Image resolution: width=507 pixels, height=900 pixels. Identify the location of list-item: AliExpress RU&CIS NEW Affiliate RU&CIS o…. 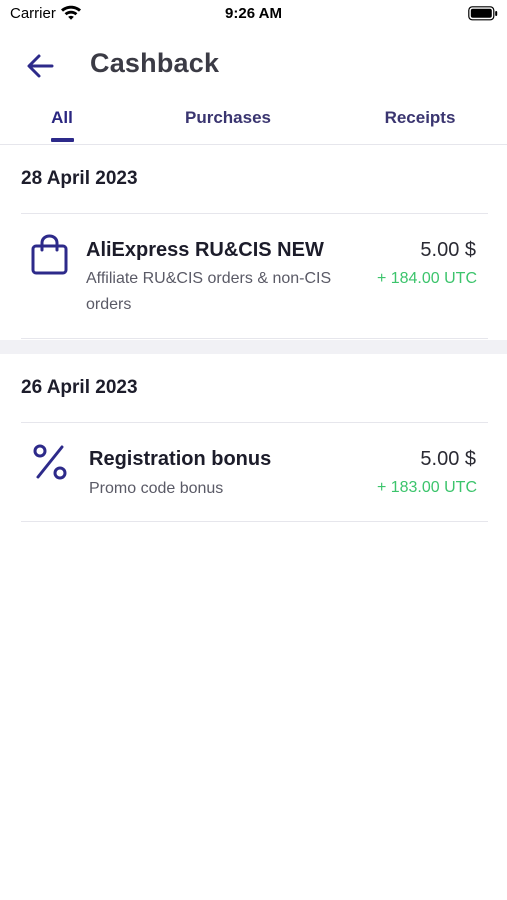
(253, 276).